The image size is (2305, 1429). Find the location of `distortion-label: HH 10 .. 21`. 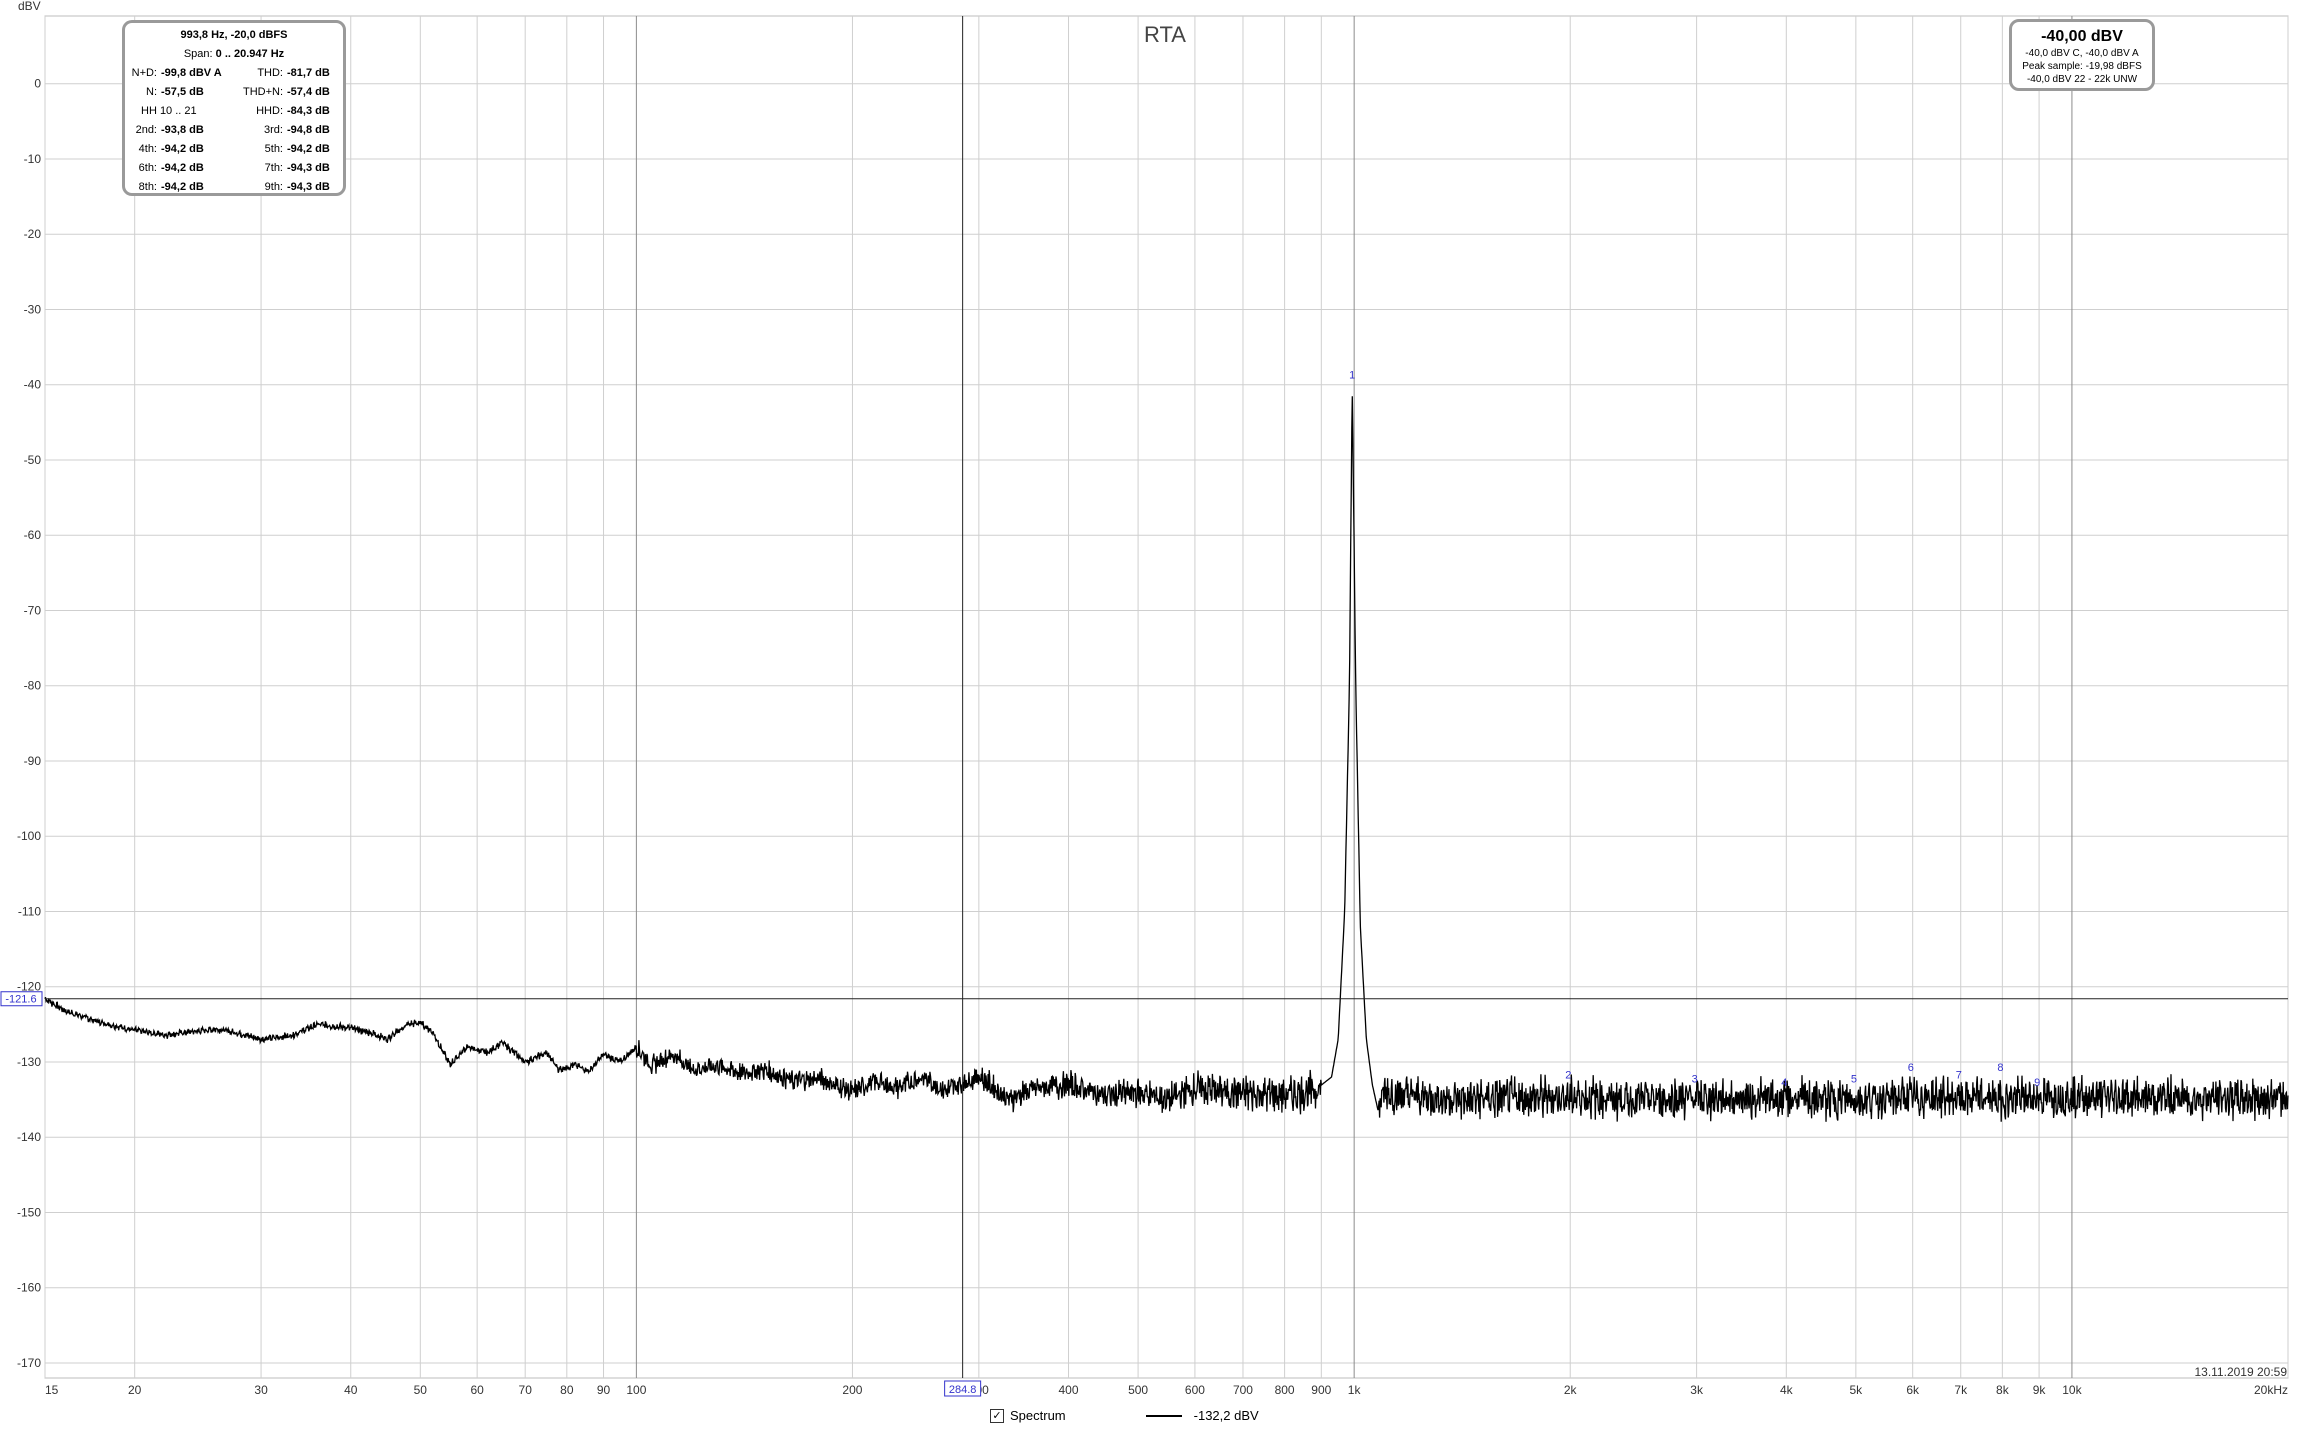

distortion-label: HH 10 .. 21 is located at coordinates (169, 111).